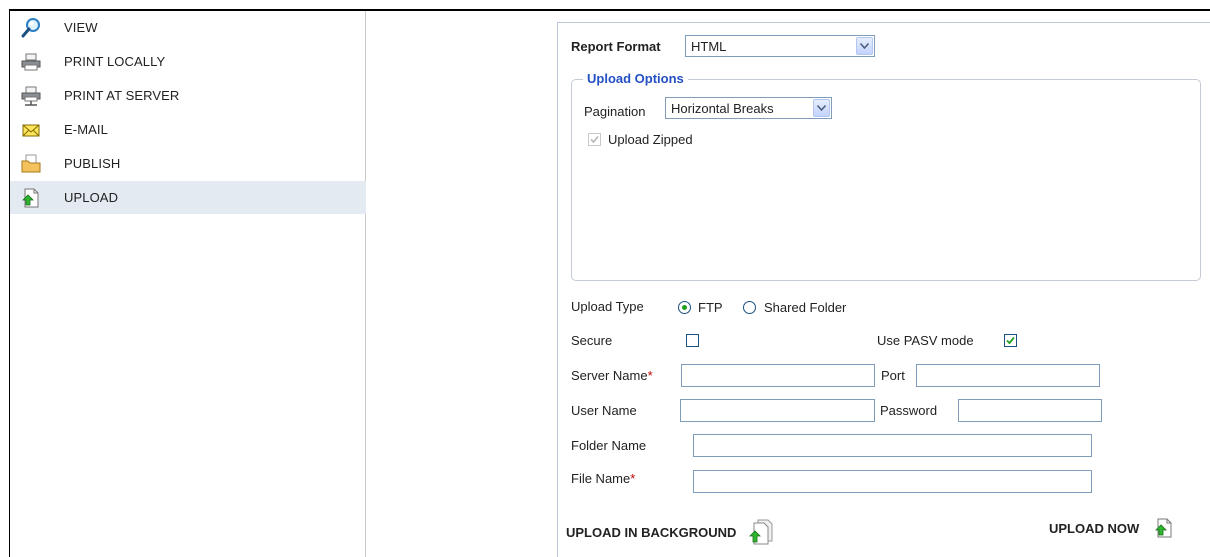 The height and width of the screenshot is (557, 1210). What do you see at coordinates (722, 108) in the screenshot?
I see `pagination-value: Horizontal Breaks` at bounding box center [722, 108].